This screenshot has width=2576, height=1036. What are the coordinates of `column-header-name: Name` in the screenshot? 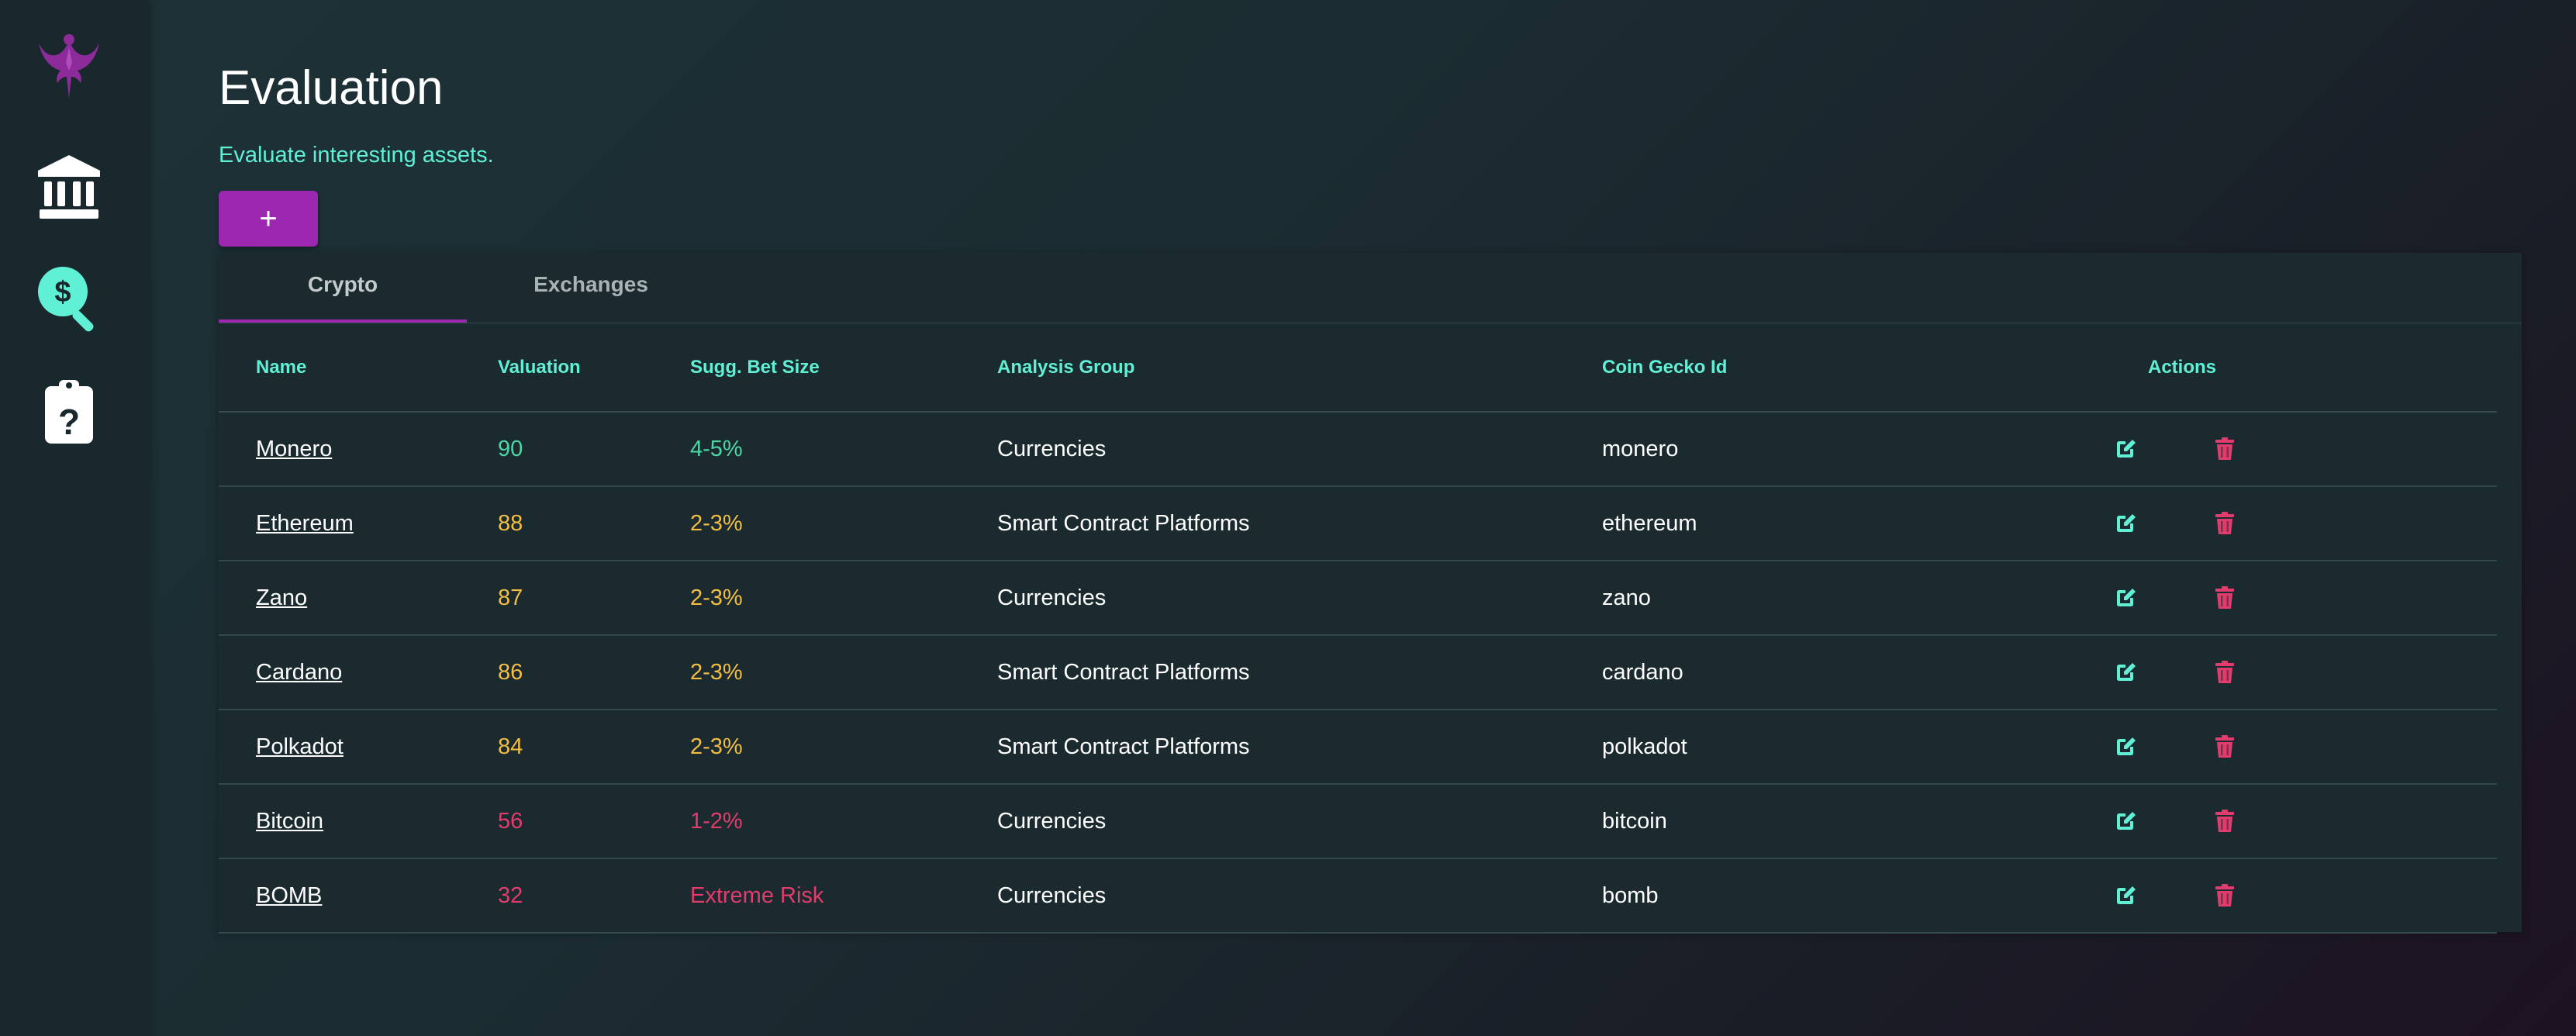 It's located at (358, 368).